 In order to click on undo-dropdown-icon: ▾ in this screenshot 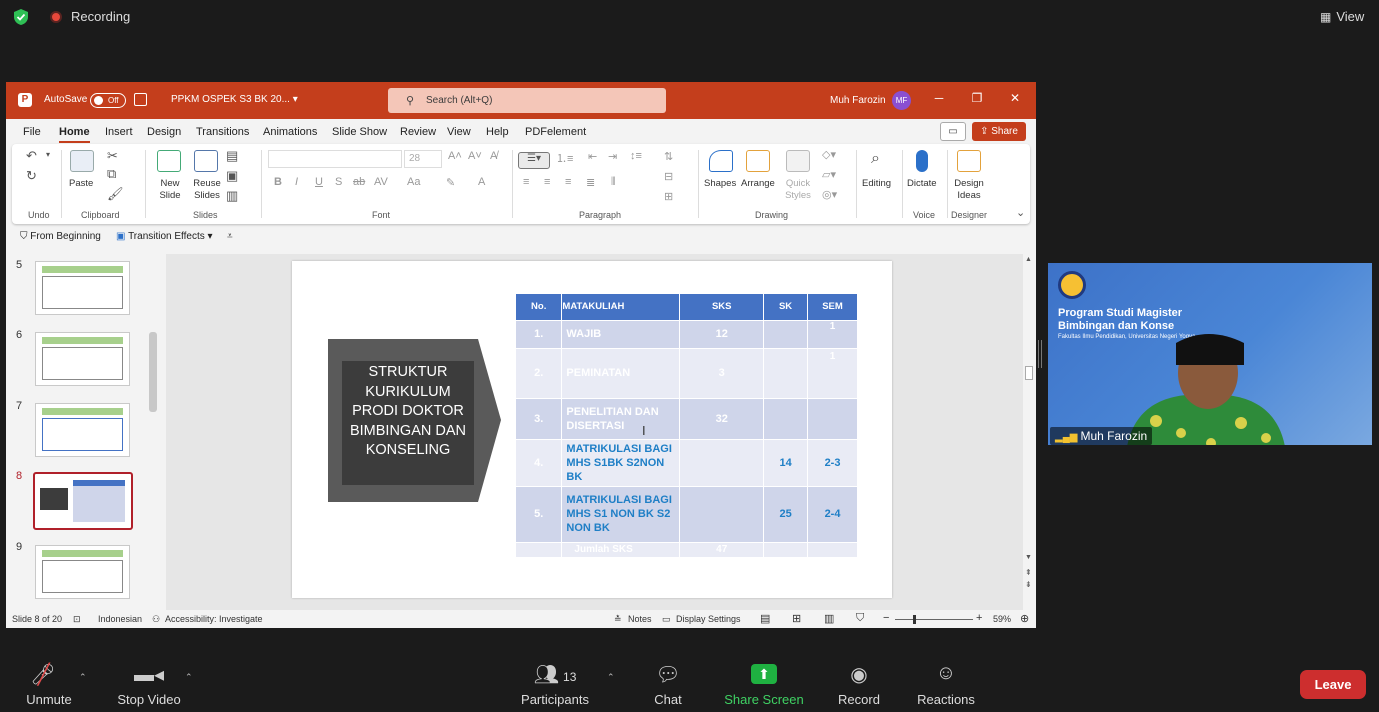, I will do `click(48, 154)`.